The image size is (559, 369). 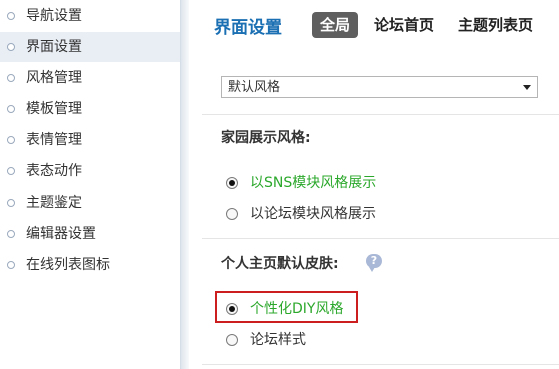 I want to click on sidebar-item-label: 风格管理, so click(x=54, y=78).